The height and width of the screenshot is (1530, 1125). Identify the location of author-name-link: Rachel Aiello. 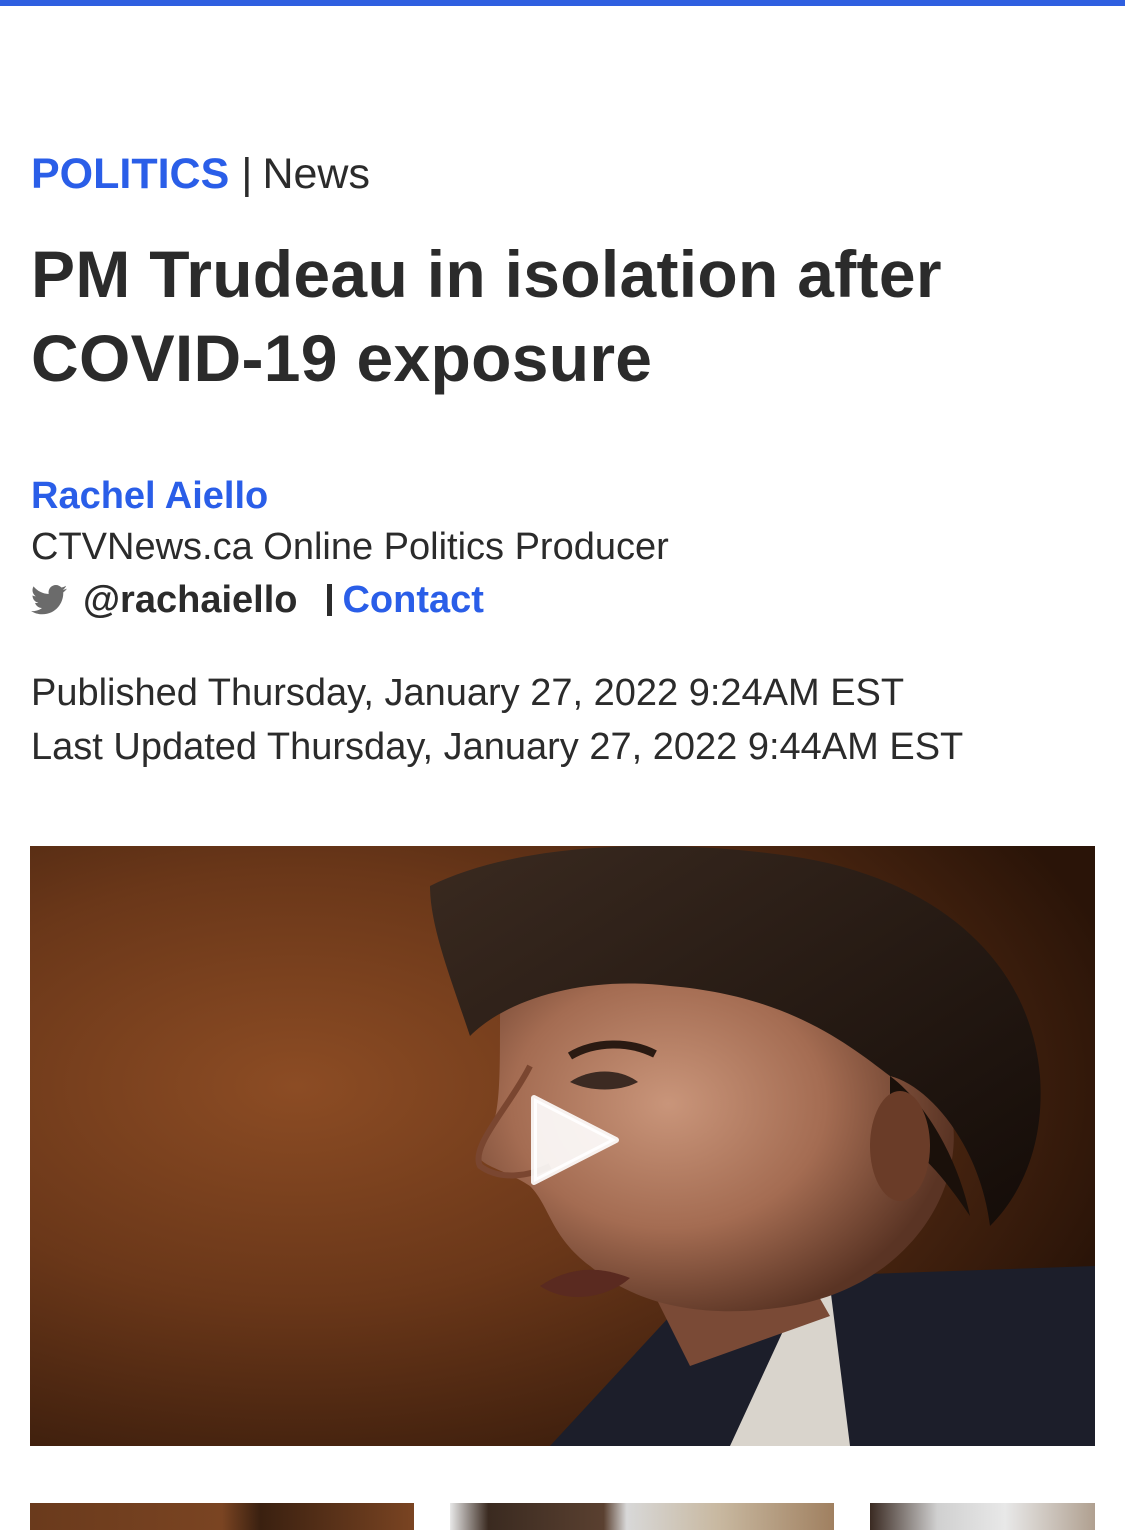
(149, 496).